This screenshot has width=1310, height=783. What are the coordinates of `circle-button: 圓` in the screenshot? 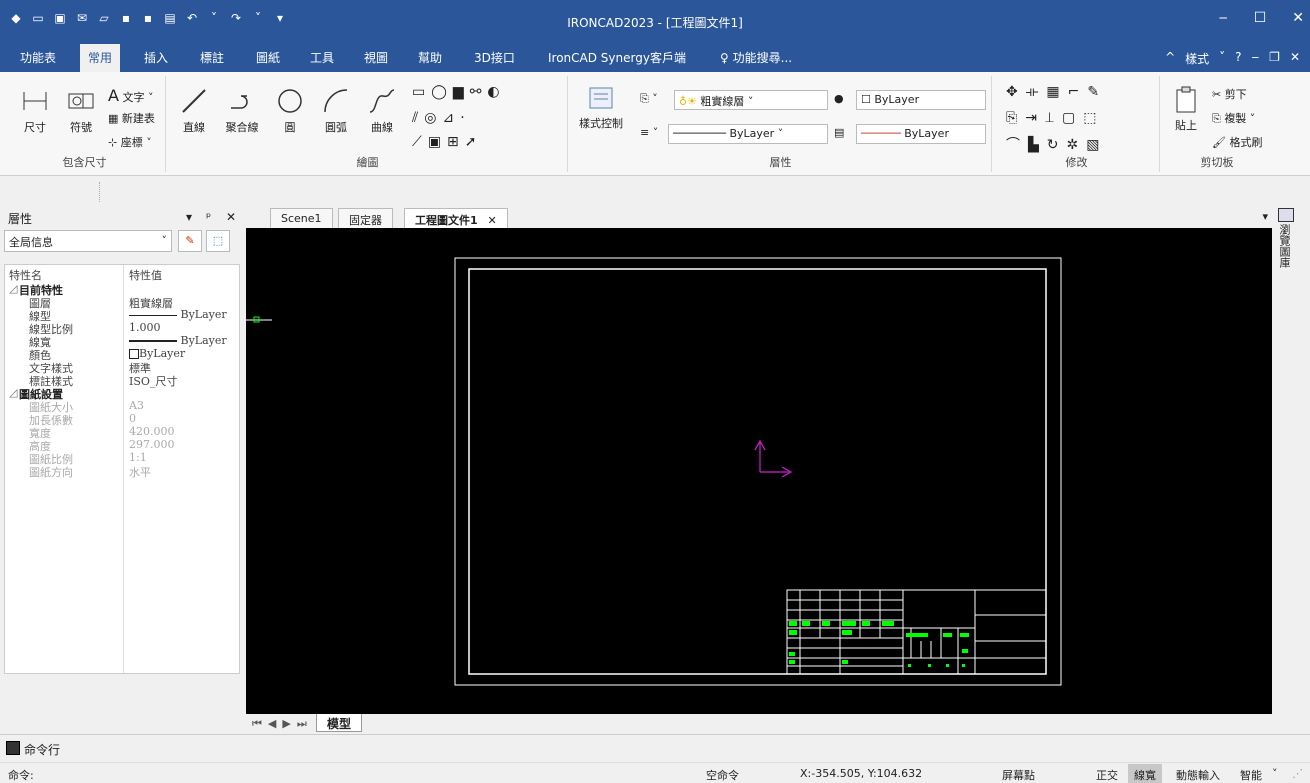 It's located at (290, 110).